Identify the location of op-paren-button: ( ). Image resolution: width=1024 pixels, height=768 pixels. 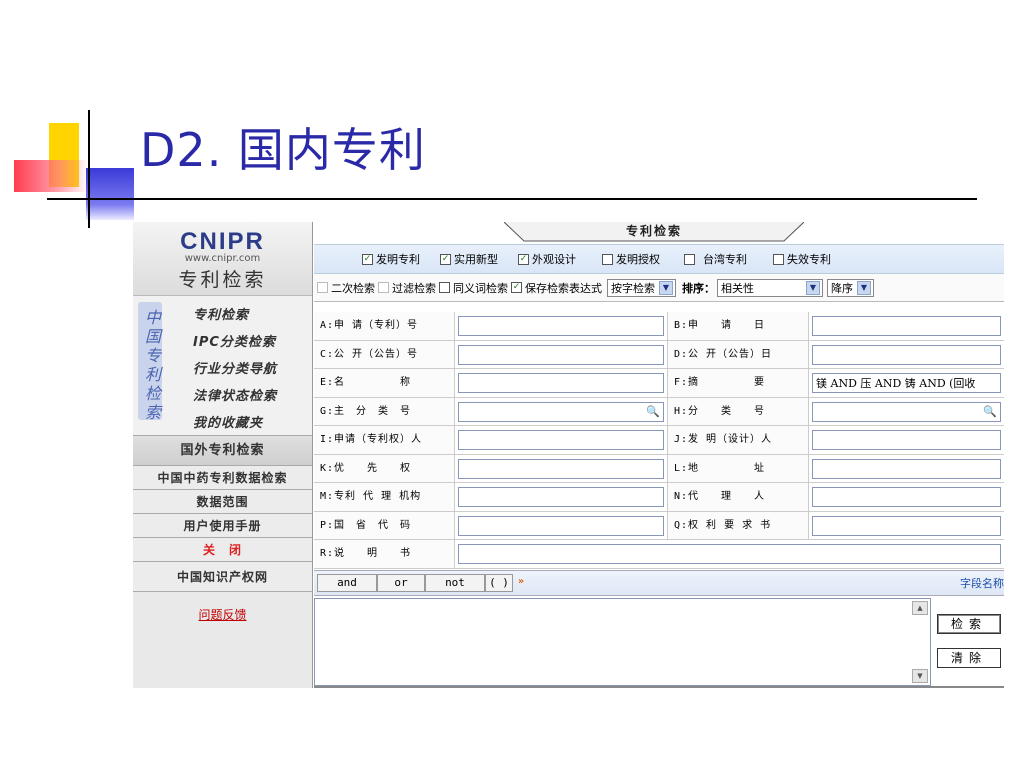
(499, 583).